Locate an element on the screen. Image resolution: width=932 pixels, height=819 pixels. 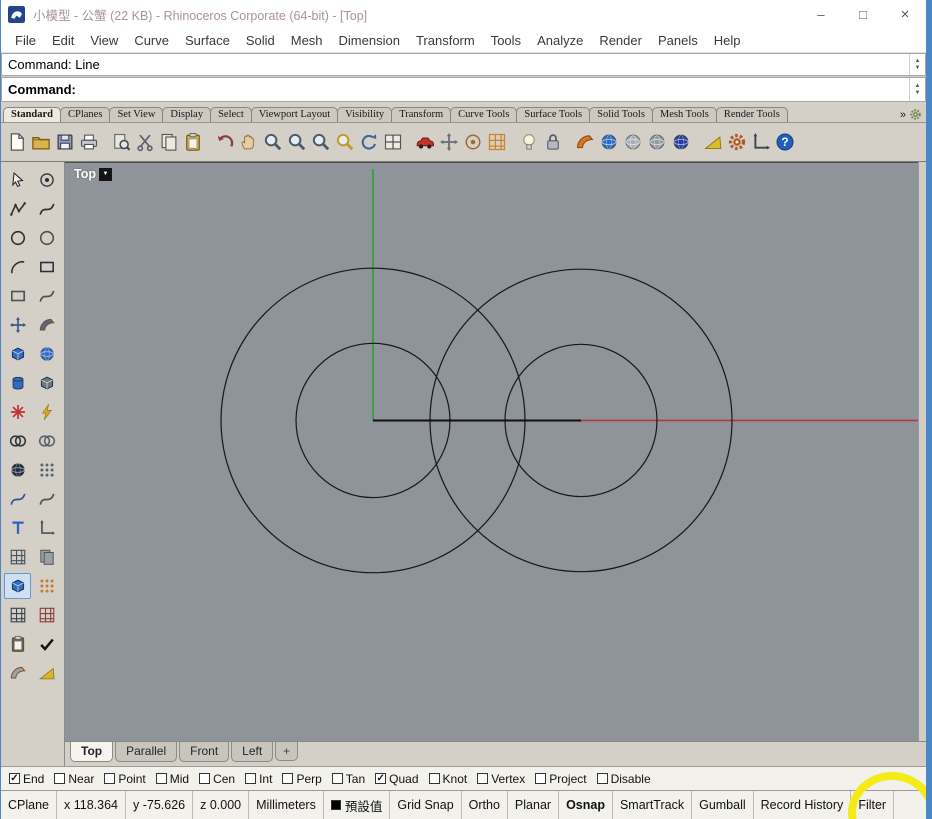
select-icon is located at coordinates (17, 180).